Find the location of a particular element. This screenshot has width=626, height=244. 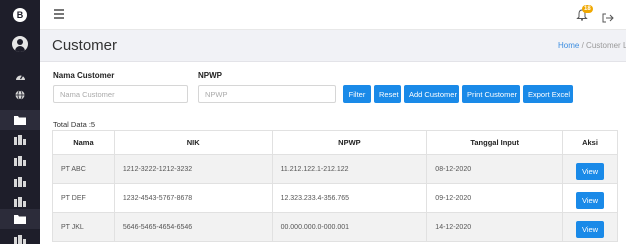

cell-nik: 1232-4543-5767-8678 is located at coordinates (193, 198).